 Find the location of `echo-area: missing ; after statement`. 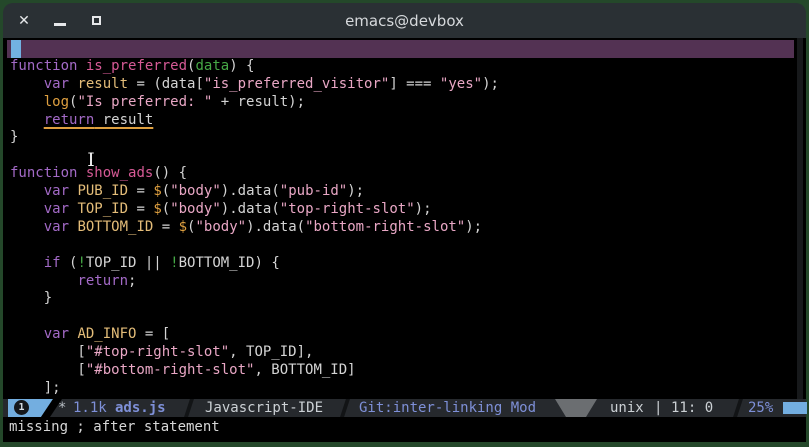

echo-area: missing ; after statement is located at coordinates (404, 429).